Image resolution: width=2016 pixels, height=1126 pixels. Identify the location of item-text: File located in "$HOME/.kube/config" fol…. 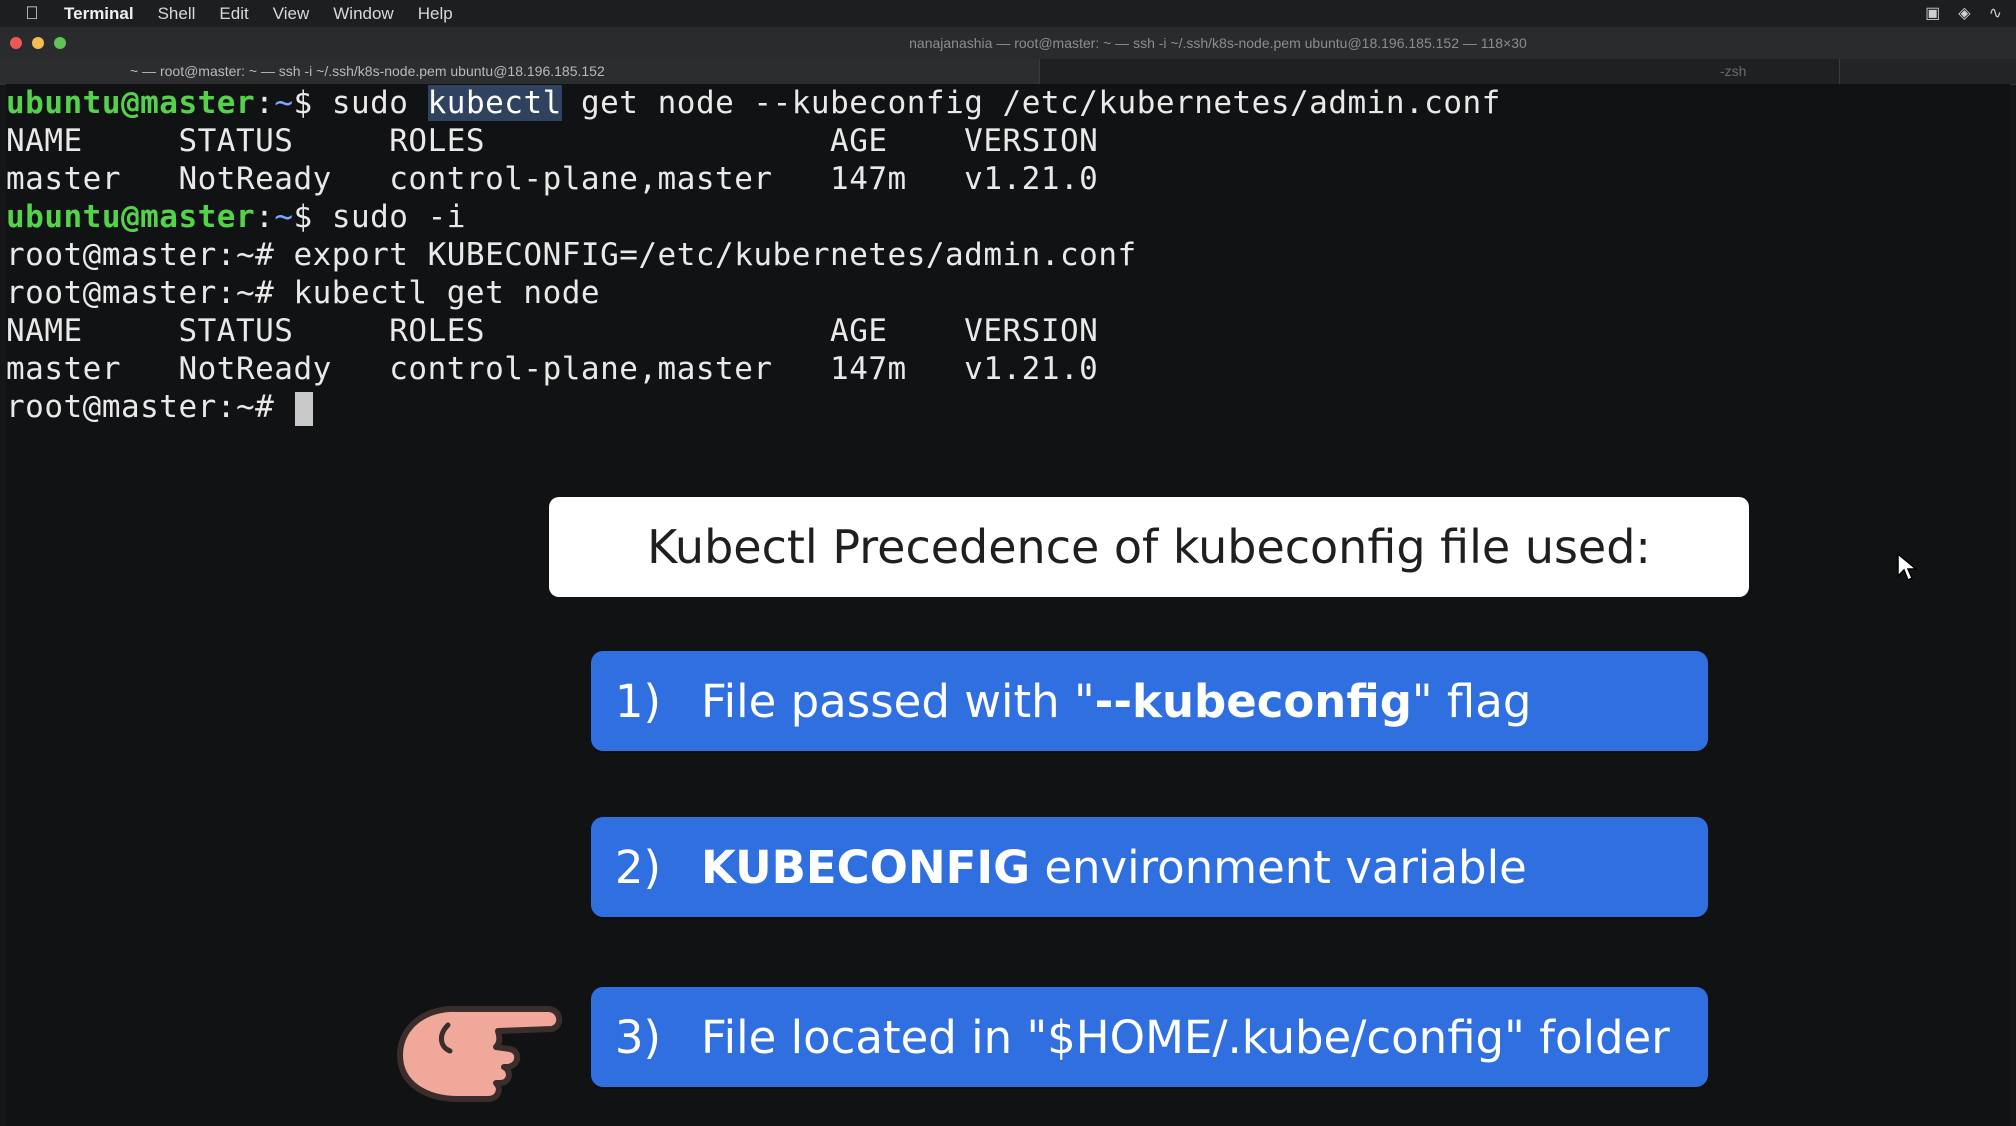
(1185, 1037).